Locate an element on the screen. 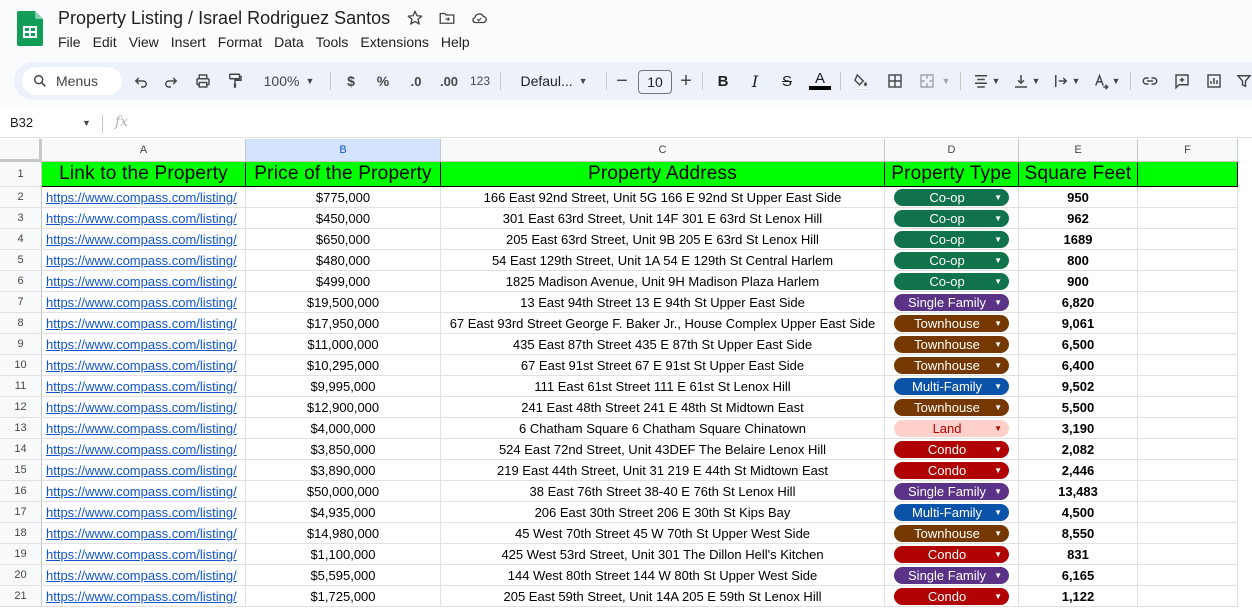  move-folder-icon is located at coordinates (447, 18).